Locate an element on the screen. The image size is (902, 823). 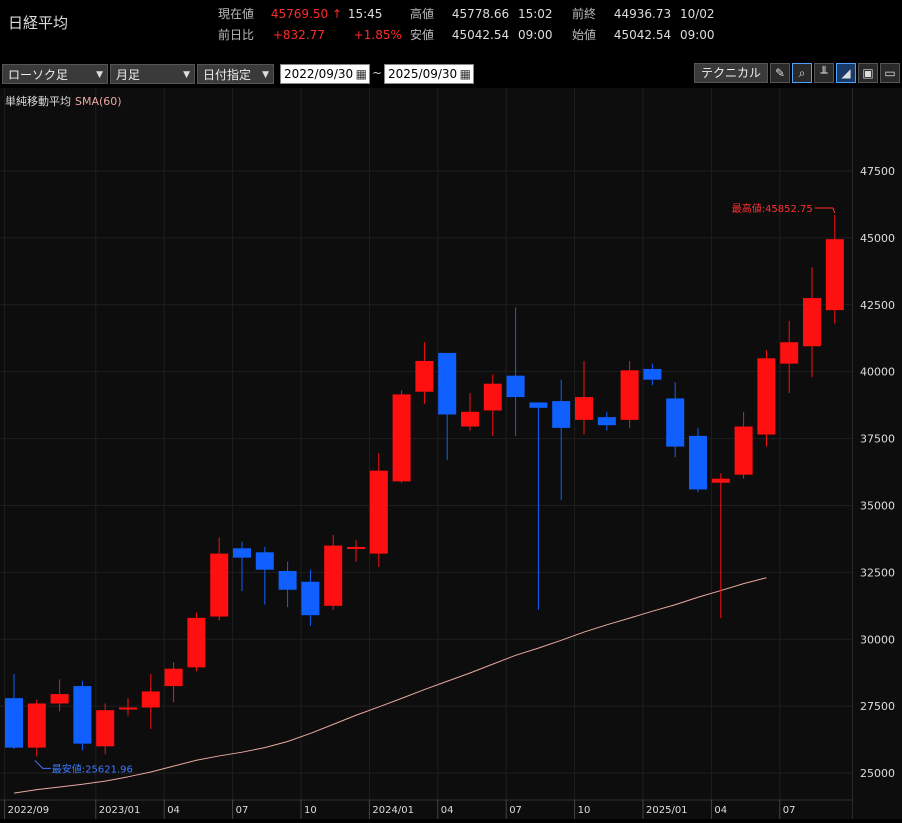
bar-chart-icon: ╨ is located at coordinates (824, 73).